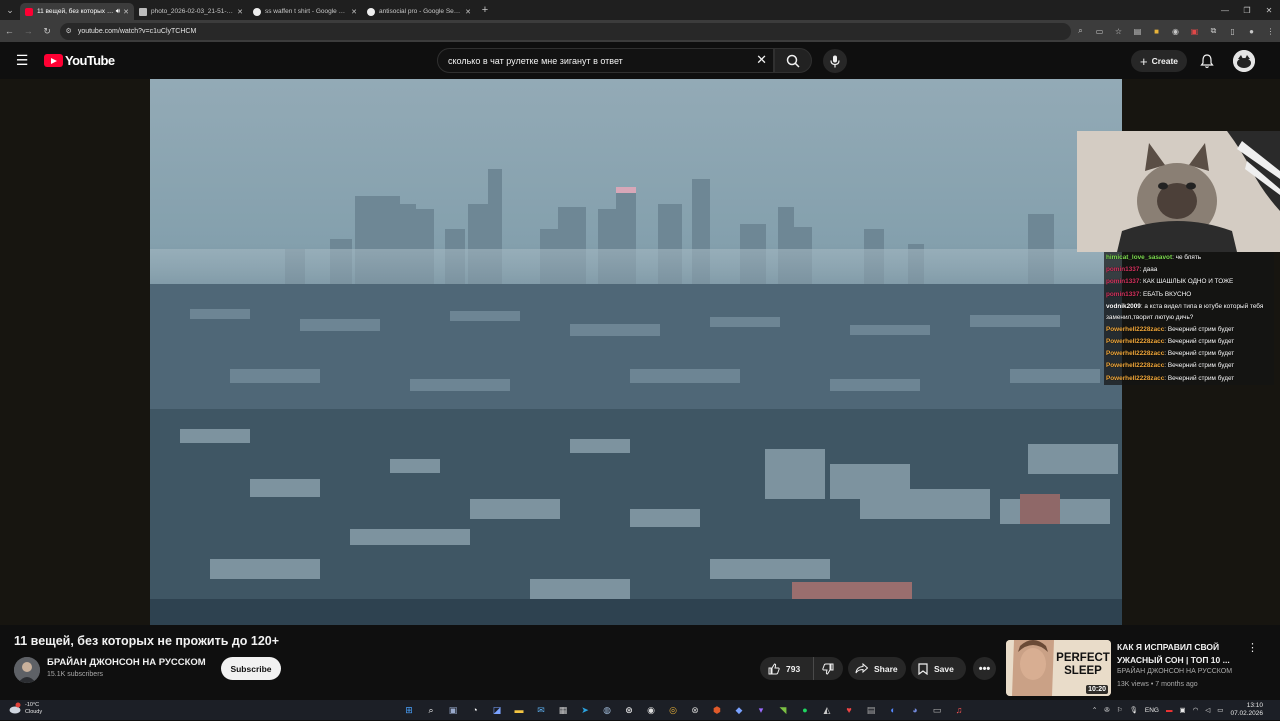 The image size is (1280, 721). What do you see at coordinates (453, 710) in the screenshot?
I see `task-view-icon: ▣` at bounding box center [453, 710].